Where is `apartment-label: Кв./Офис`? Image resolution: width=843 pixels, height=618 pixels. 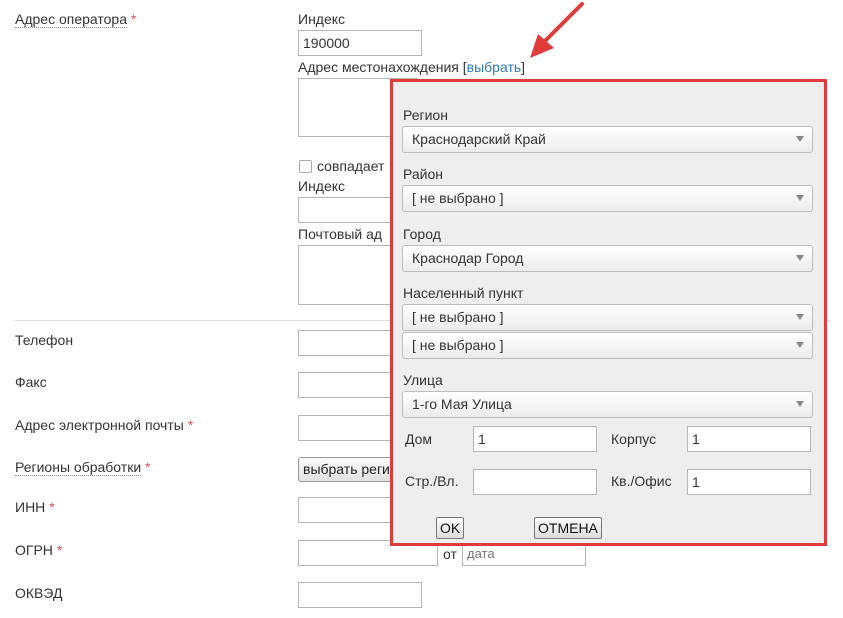 apartment-label: Кв./Офис is located at coordinates (641, 481).